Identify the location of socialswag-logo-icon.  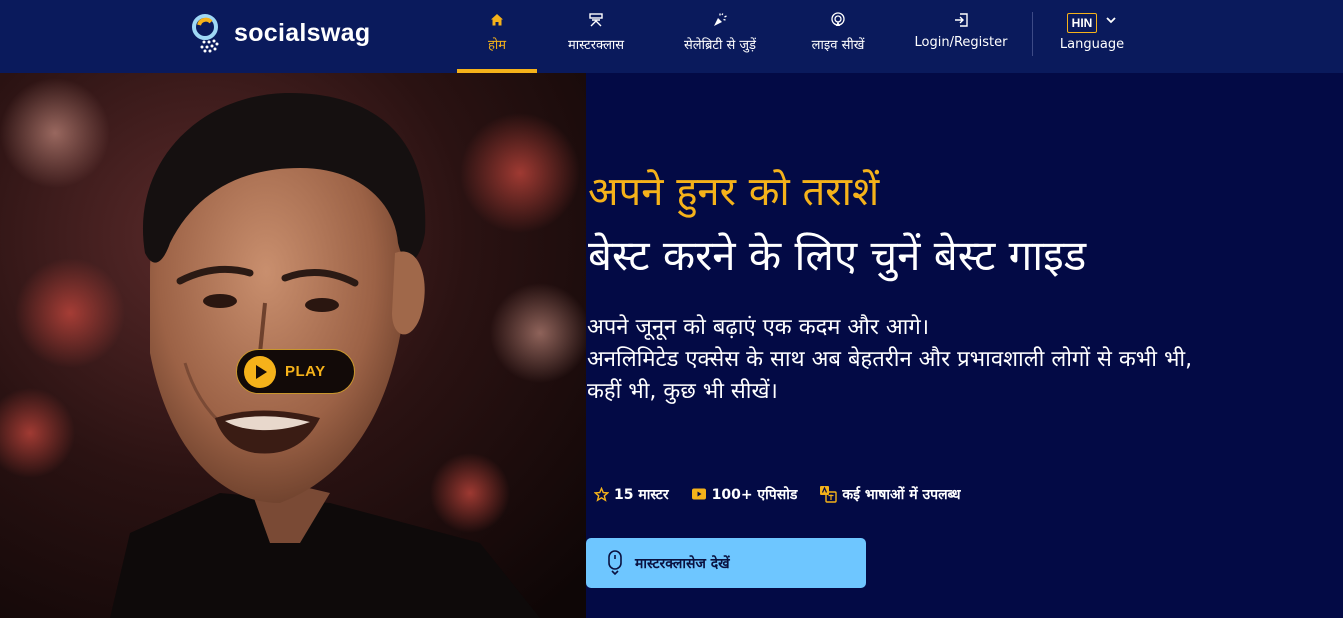
(205, 33).